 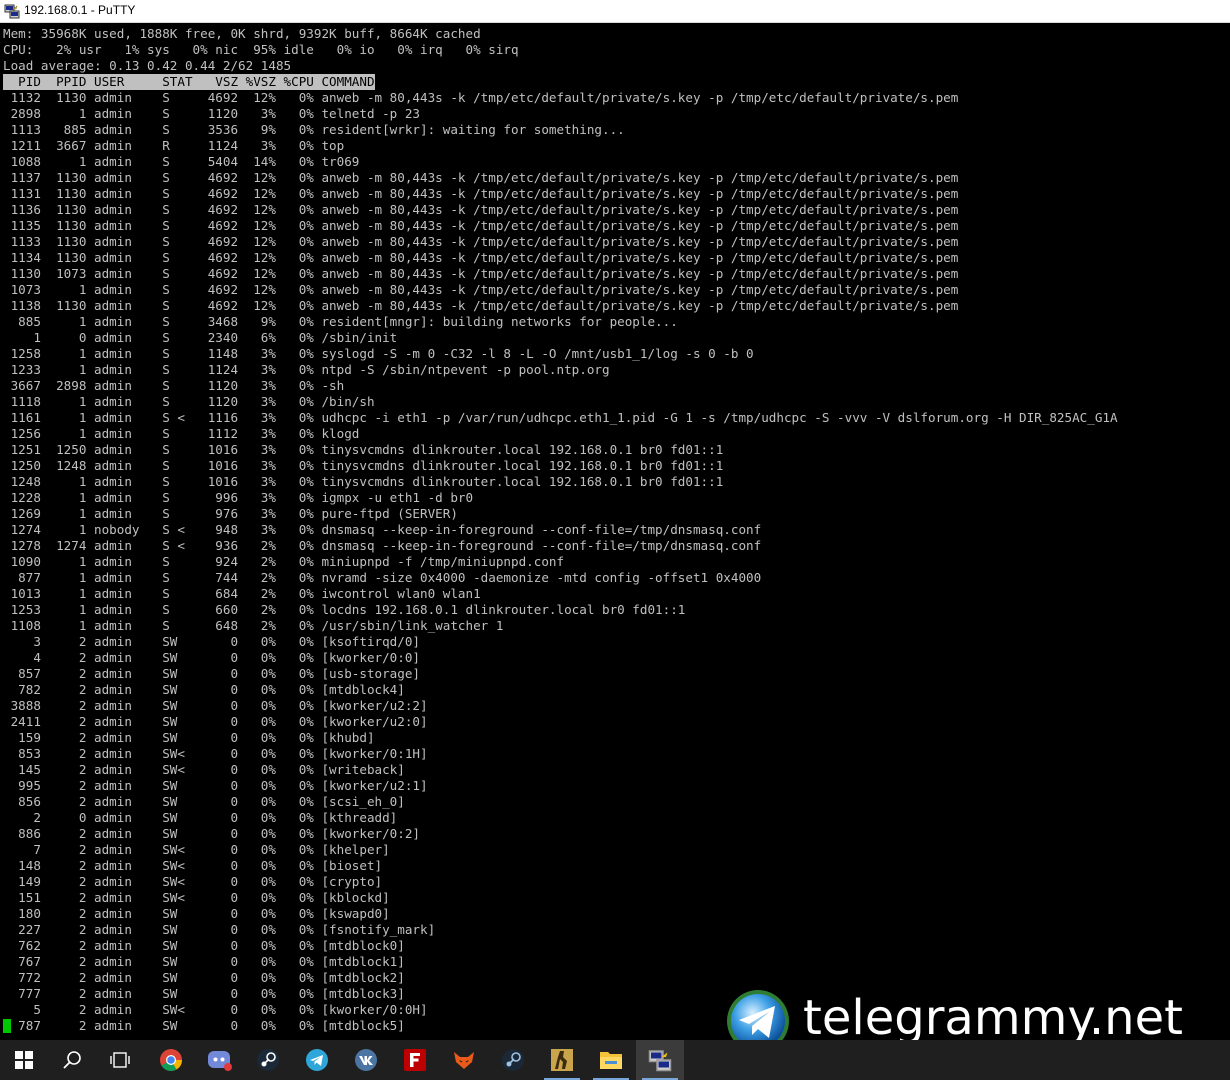 I want to click on vk-icon, so click(x=366, y=1060).